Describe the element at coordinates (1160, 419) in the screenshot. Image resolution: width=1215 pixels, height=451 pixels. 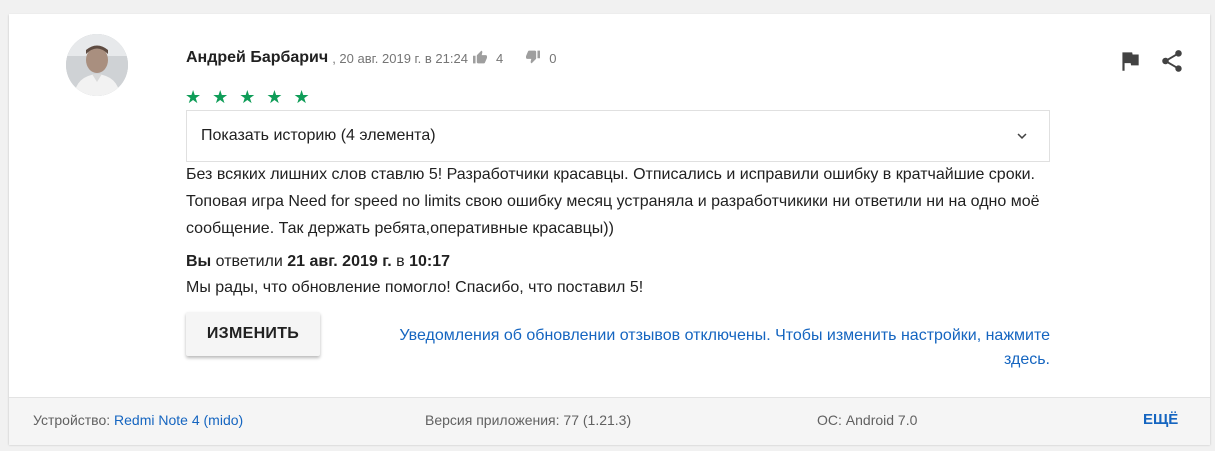
I see `more-button: ЕЩЁ` at that location.